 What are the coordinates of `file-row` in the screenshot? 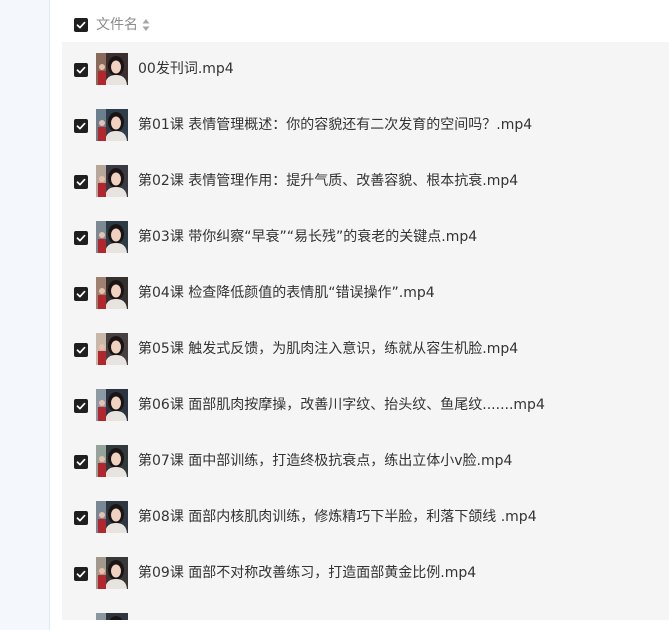 It's located at (365, 611).